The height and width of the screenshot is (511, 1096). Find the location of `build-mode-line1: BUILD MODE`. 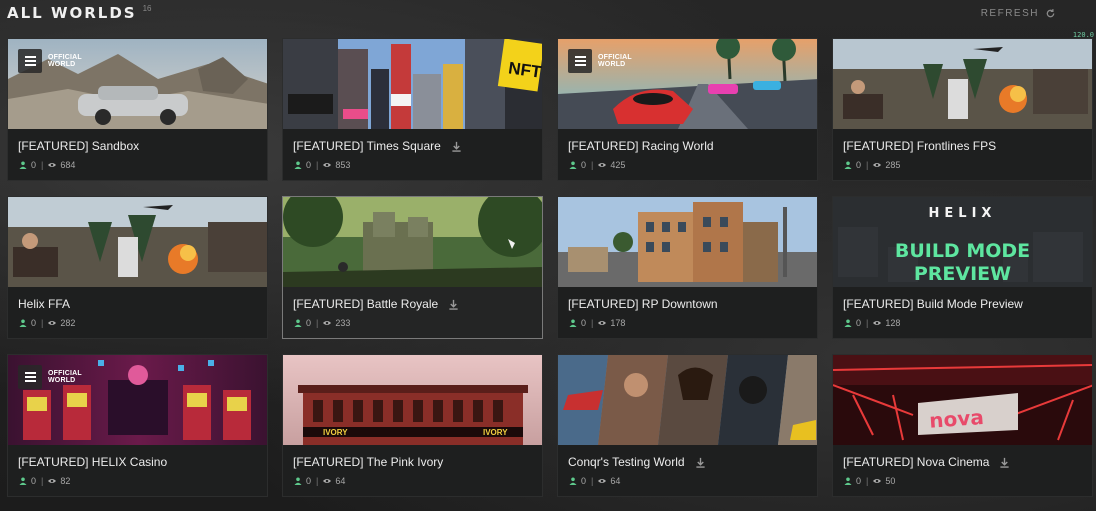

build-mode-line1: BUILD MODE is located at coordinates (962, 251).